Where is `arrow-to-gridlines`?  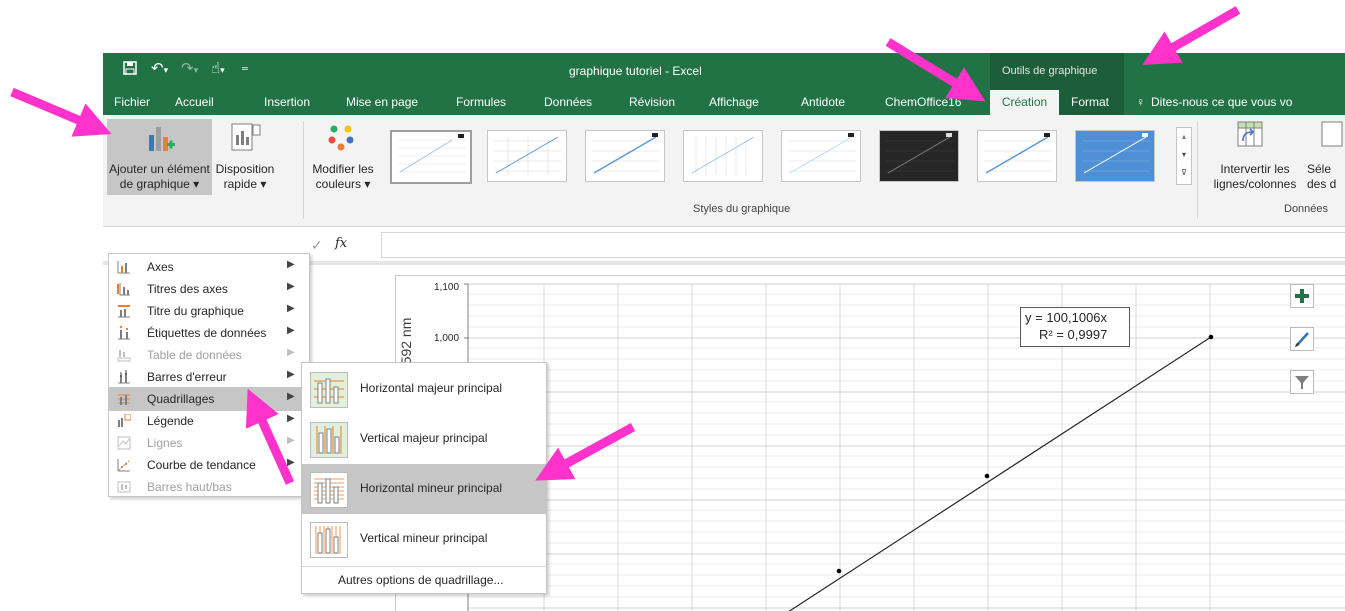 arrow-to-gridlines is located at coordinates (270, 436).